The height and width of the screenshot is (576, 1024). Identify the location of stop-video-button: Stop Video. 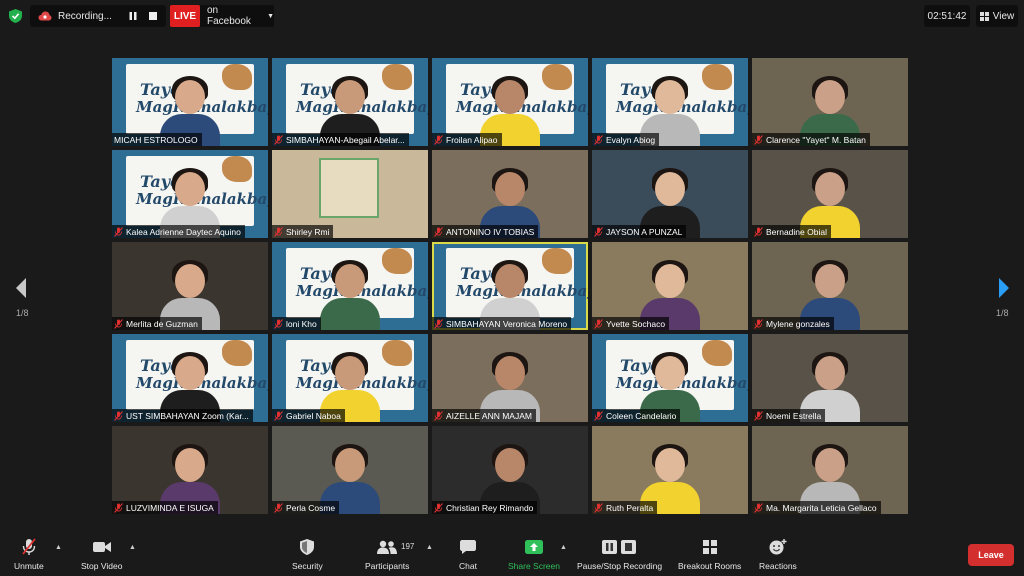
(101, 554).